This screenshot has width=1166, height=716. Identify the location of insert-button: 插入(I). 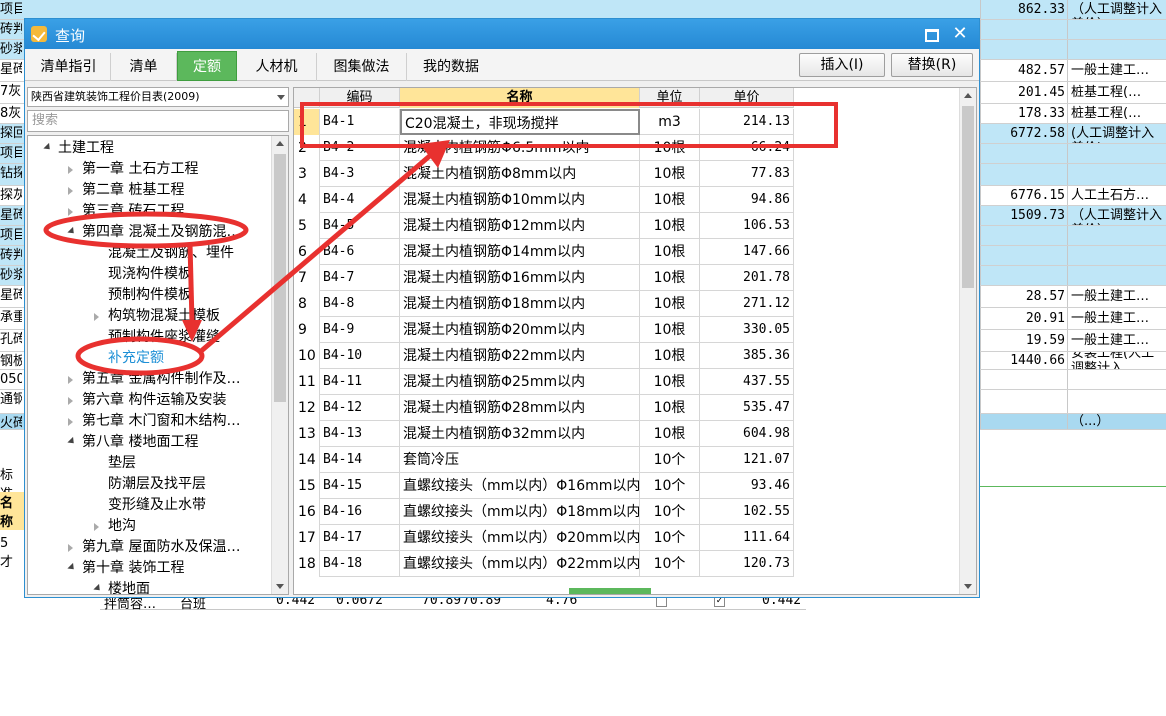
(842, 65).